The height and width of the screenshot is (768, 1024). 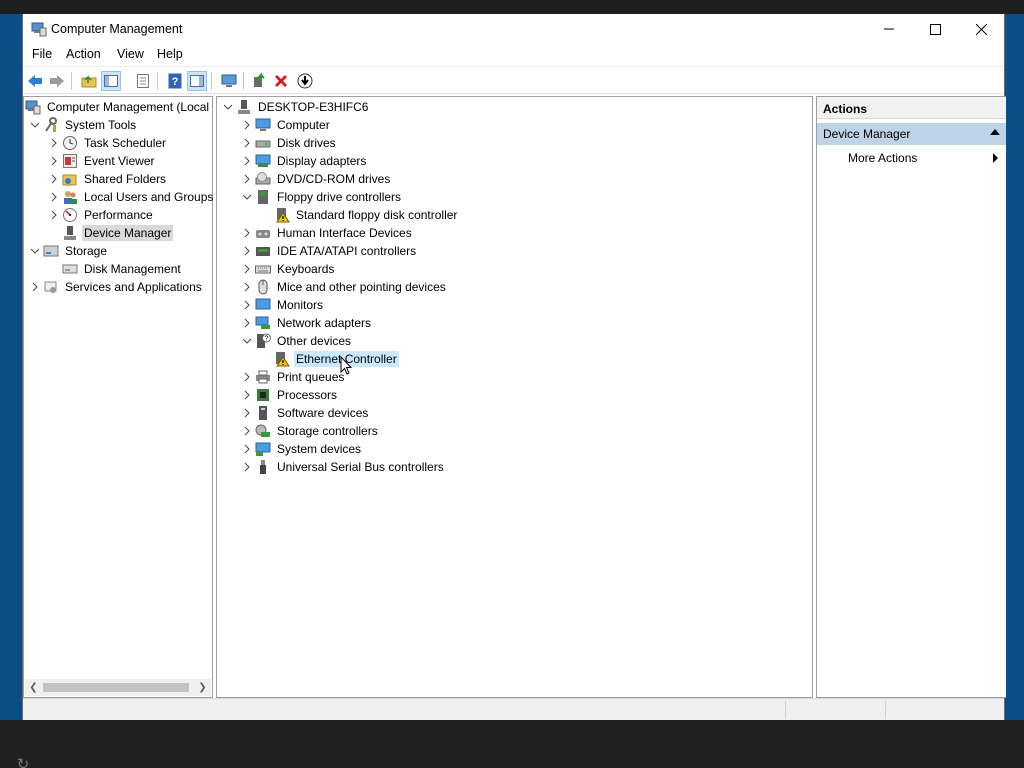 What do you see at coordinates (70, 197) in the screenshot?
I see `users-icon` at bounding box center [70, 197].